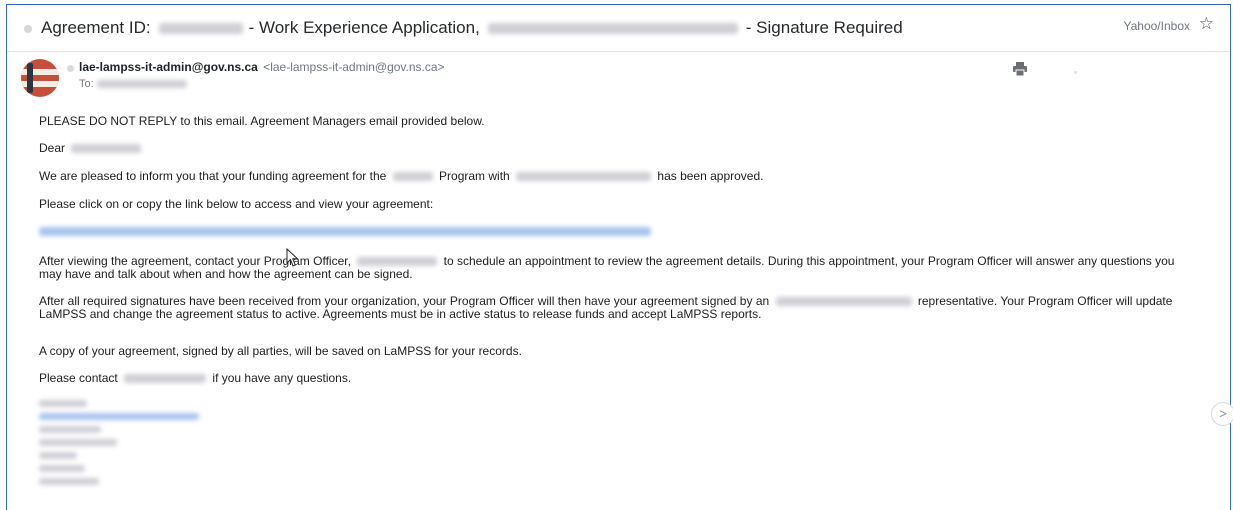 Image resolution: width=1233 pixels, height=510 pixels. What do you see at coordinates (200, 28) in the screenshot?
I see `redacted-agreement-id` at bounding box center [200, 28].